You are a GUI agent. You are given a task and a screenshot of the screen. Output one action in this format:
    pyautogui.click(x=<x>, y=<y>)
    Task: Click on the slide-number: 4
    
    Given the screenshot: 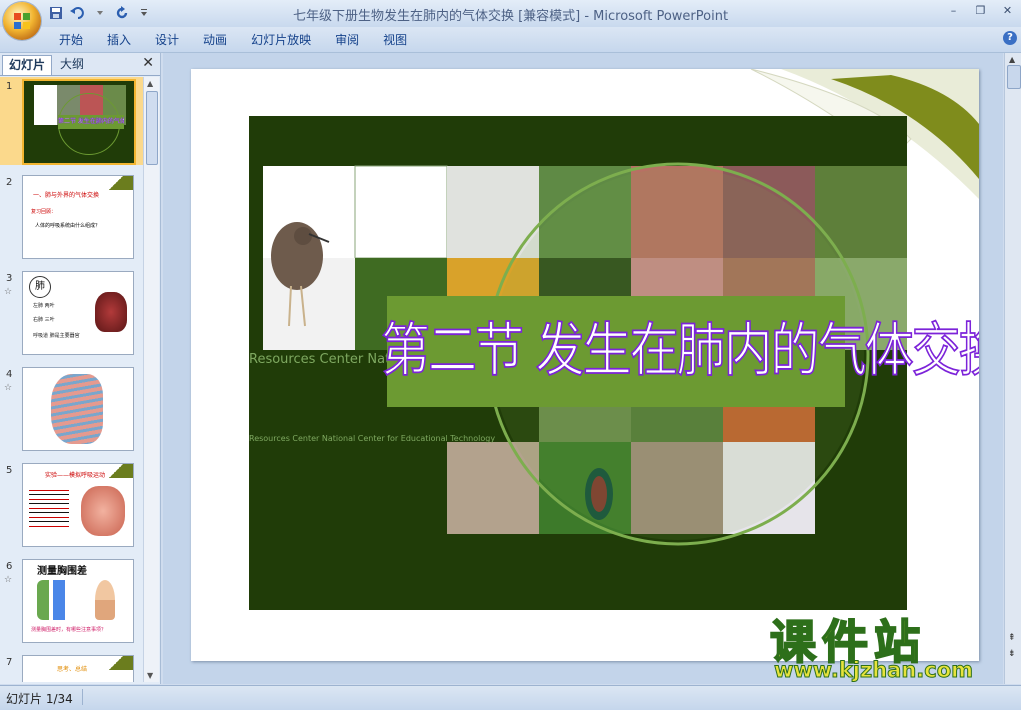 What is the action you would take?
    pyautogui.click(x=9, y=374)
    